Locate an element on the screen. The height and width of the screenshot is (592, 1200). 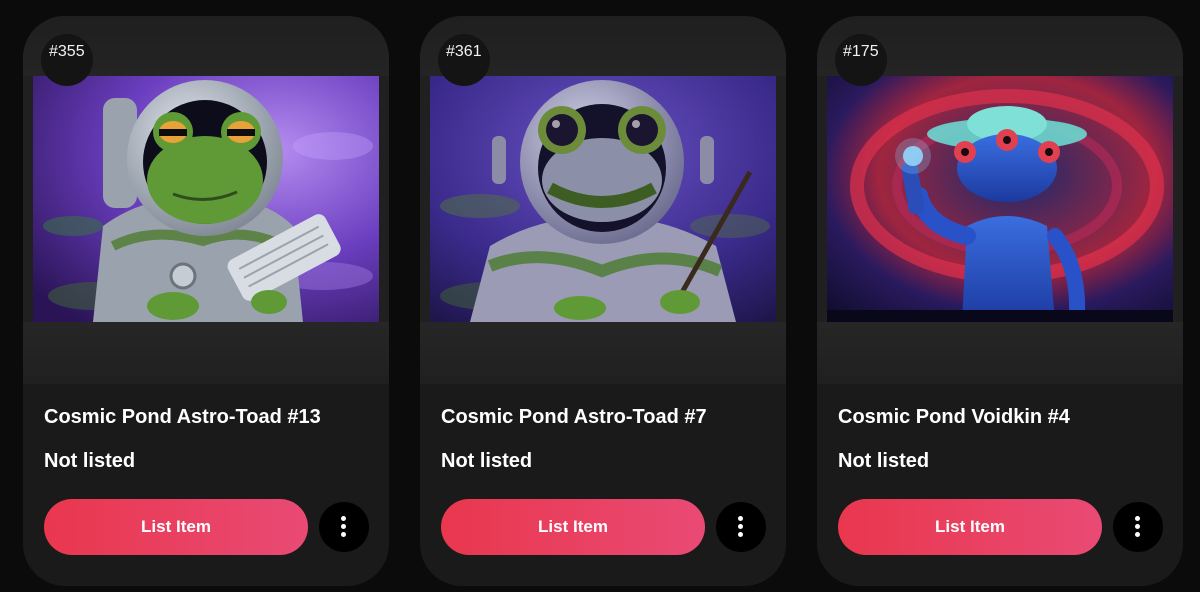
nft-title: Cosmic Pond Astro-Toad #13 is located at coordinates (182, 417).